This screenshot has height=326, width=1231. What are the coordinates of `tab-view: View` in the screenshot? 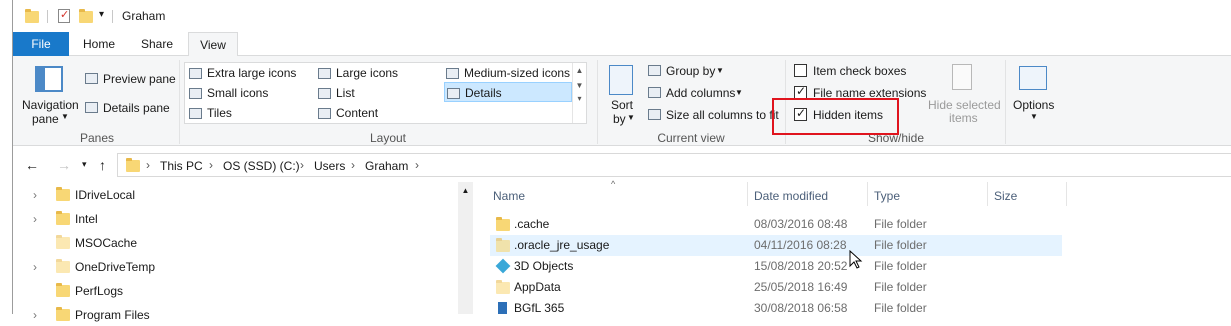 It's located at (213, 44).